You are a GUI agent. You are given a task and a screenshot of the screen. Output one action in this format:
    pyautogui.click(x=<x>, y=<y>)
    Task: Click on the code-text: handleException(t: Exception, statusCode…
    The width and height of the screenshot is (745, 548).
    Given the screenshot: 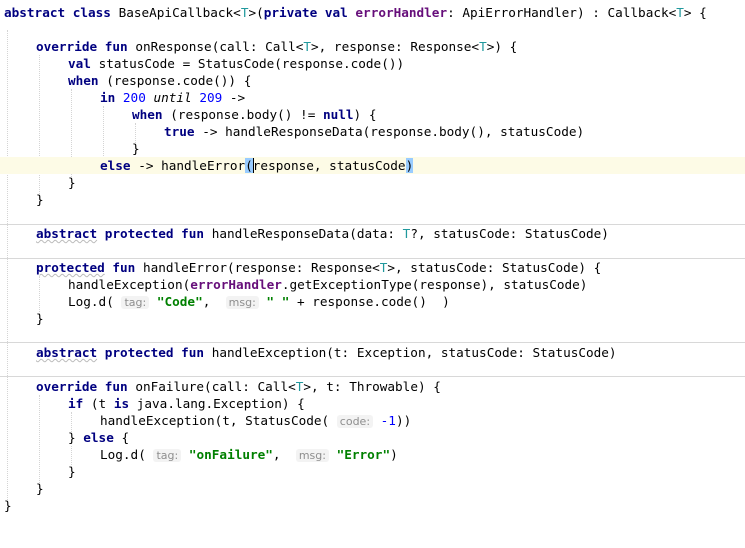 What is the action you would take?
    pyautogui.click(x=414, y=352)
    